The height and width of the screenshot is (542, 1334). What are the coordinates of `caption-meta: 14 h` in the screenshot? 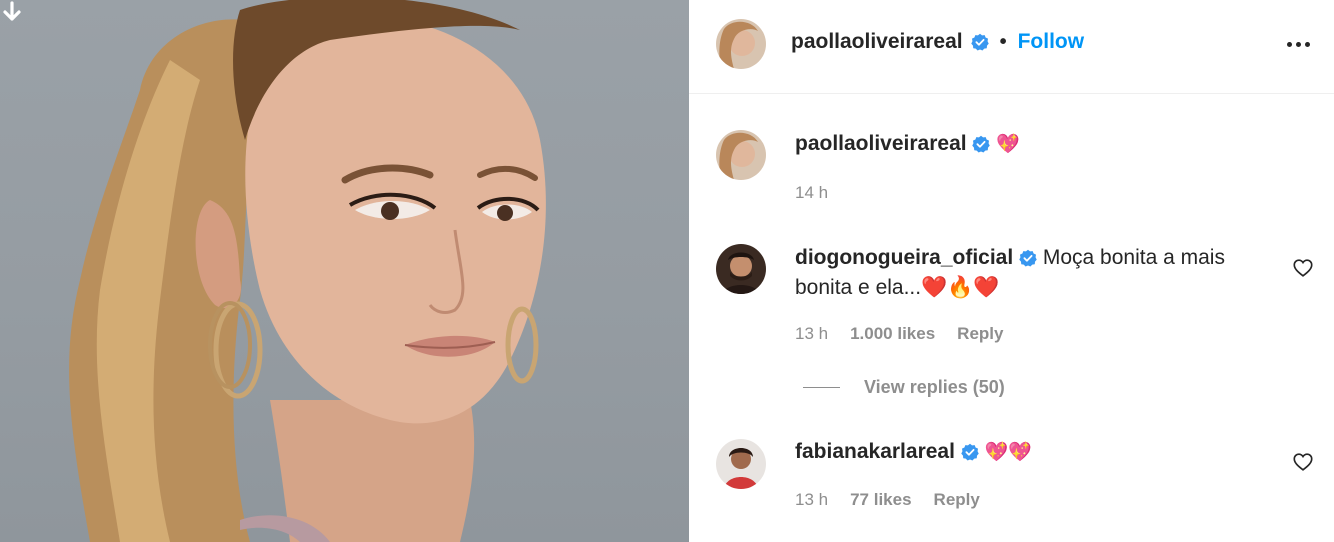 It's located at (811, 193).